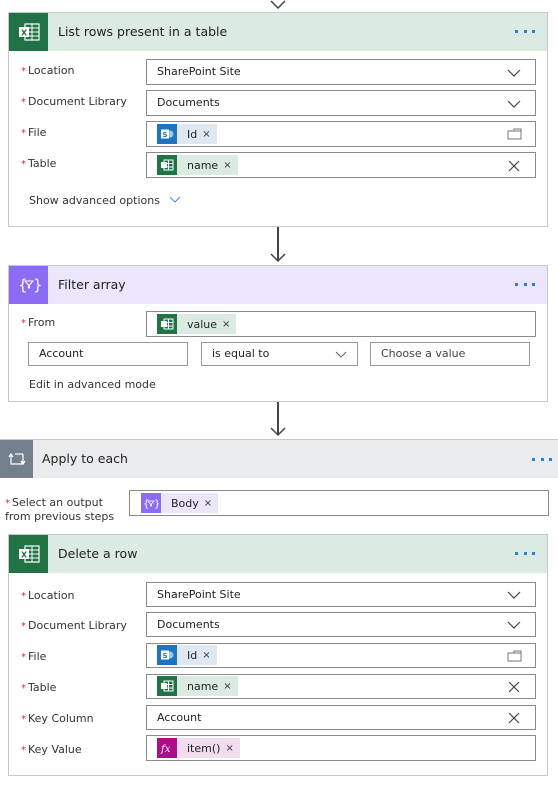 The image size is (558, 785). I want to click on condition-right-placeholder: Choose a value, so click(423, 353).